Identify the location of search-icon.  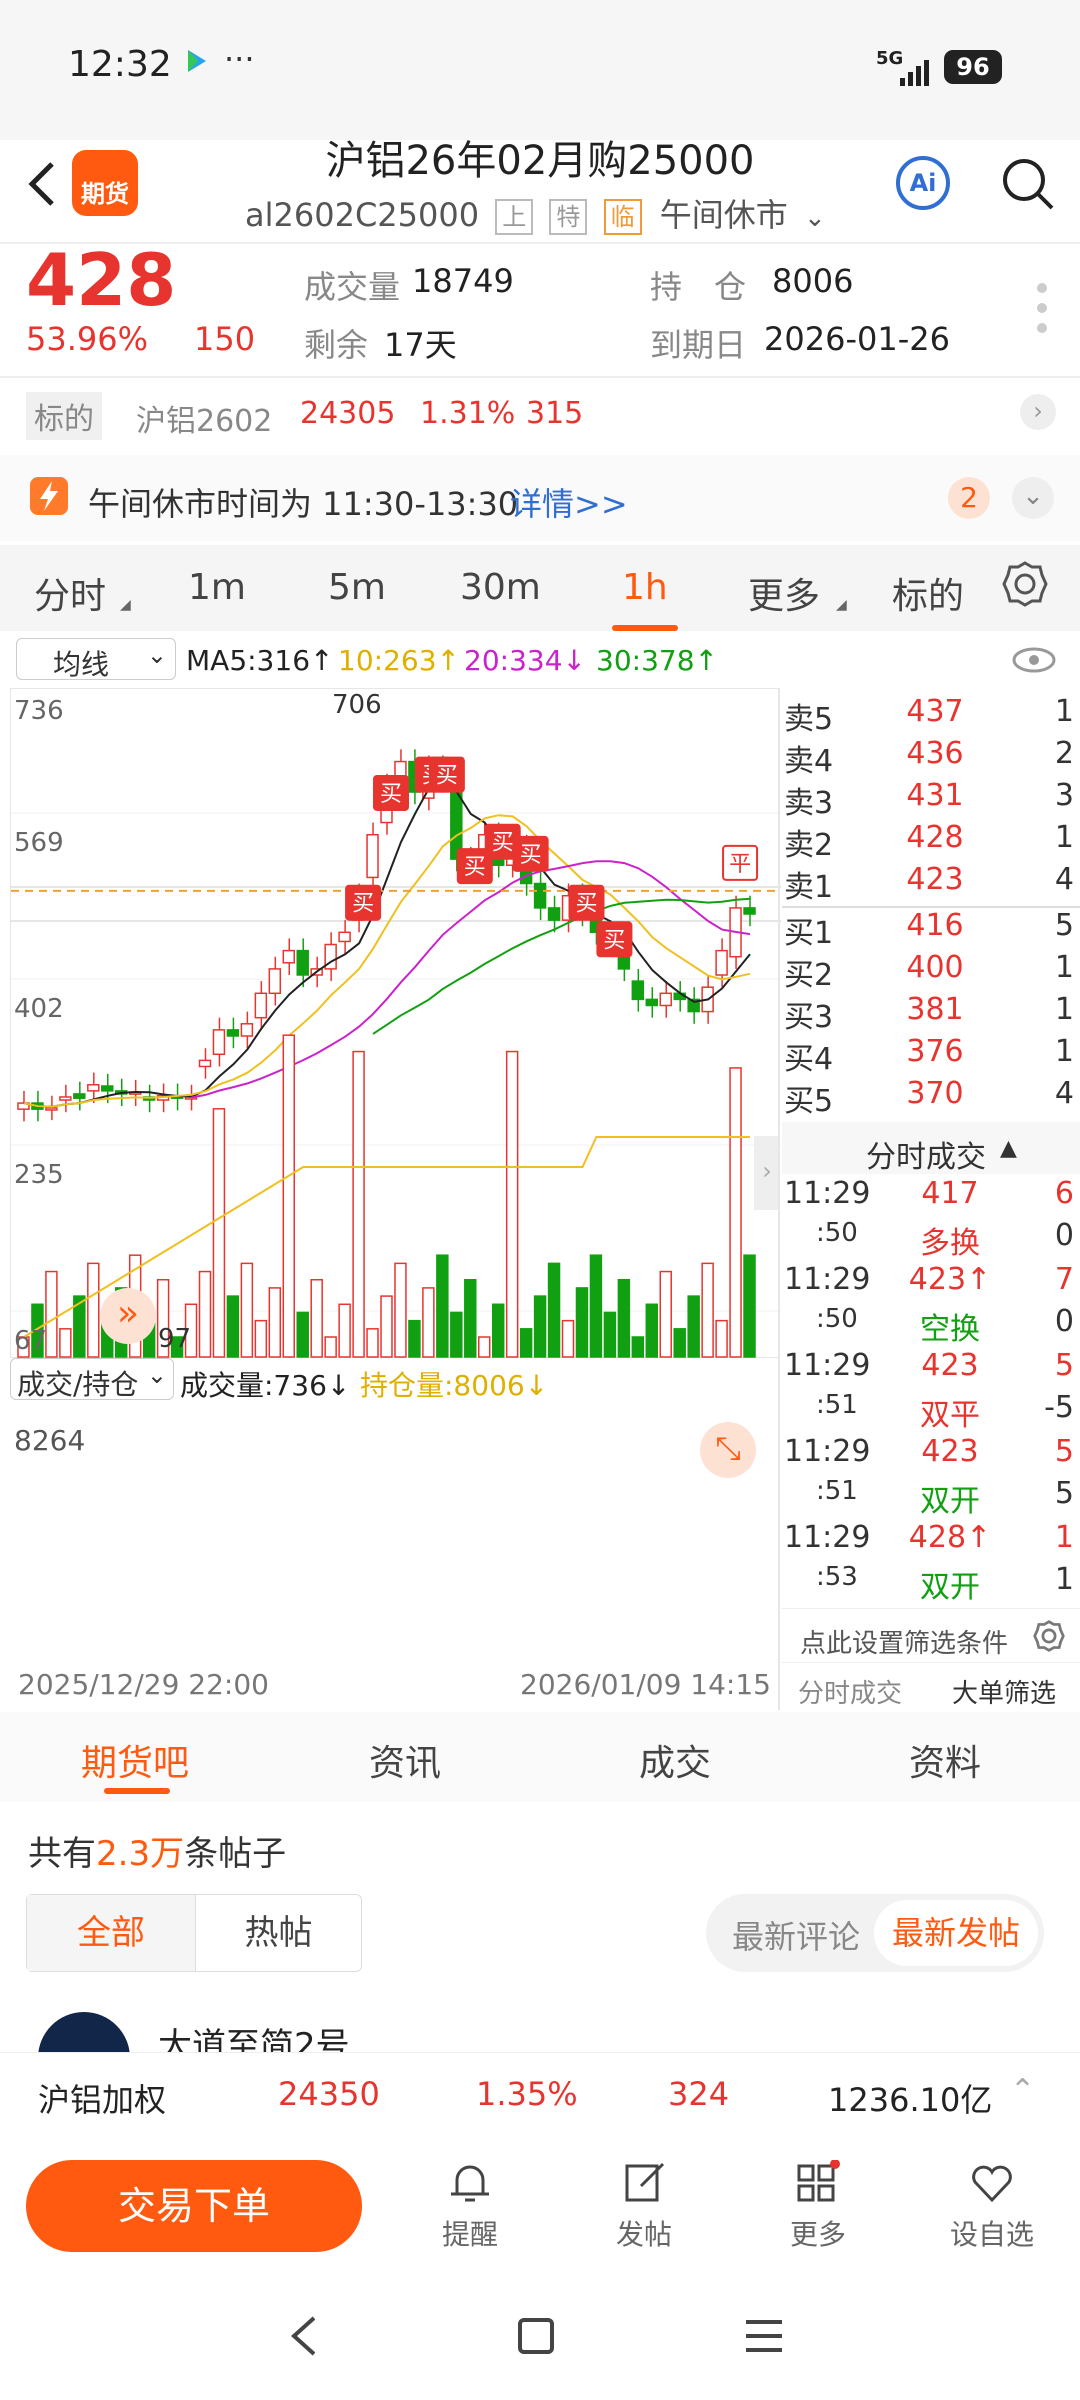
(1028, 186).